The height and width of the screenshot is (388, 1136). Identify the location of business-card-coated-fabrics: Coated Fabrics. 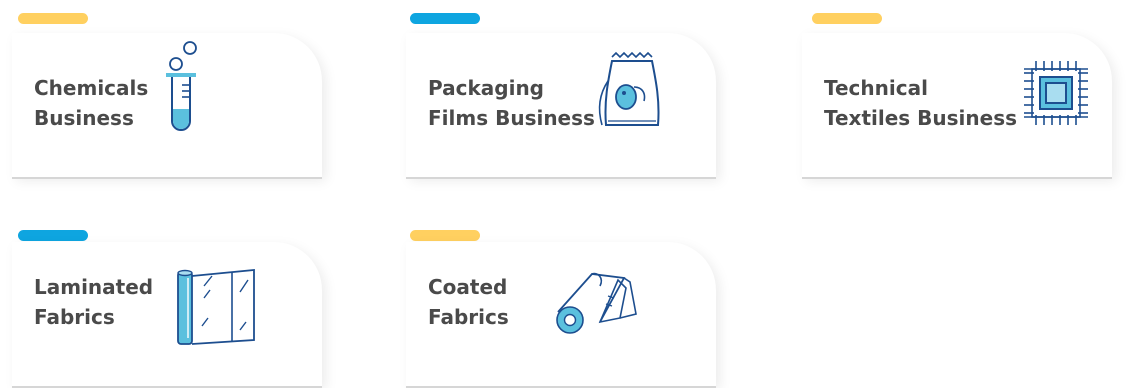
(561, 314).